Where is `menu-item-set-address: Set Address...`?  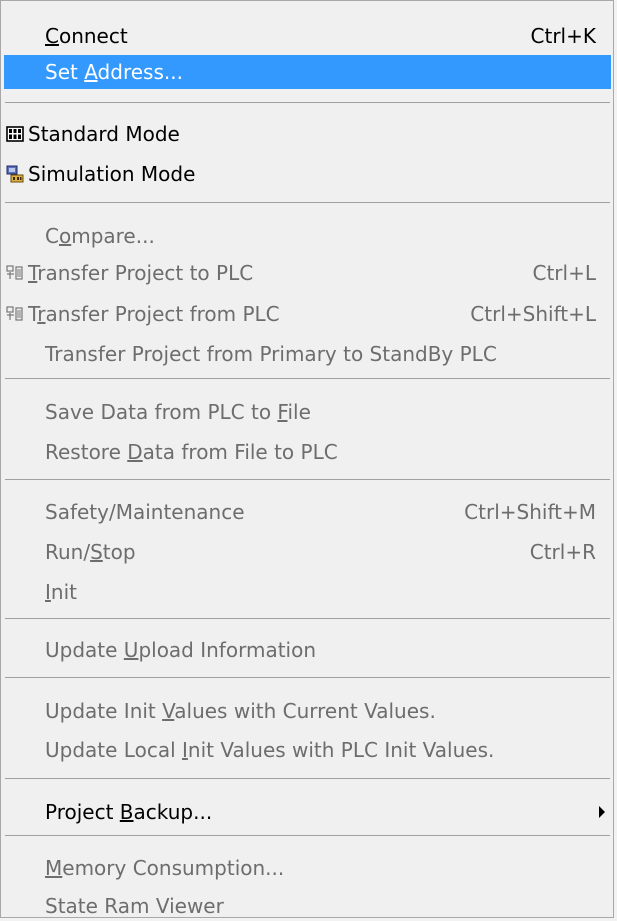
menu-item-set-address: Set Address... is located at coordinates (307, 72).